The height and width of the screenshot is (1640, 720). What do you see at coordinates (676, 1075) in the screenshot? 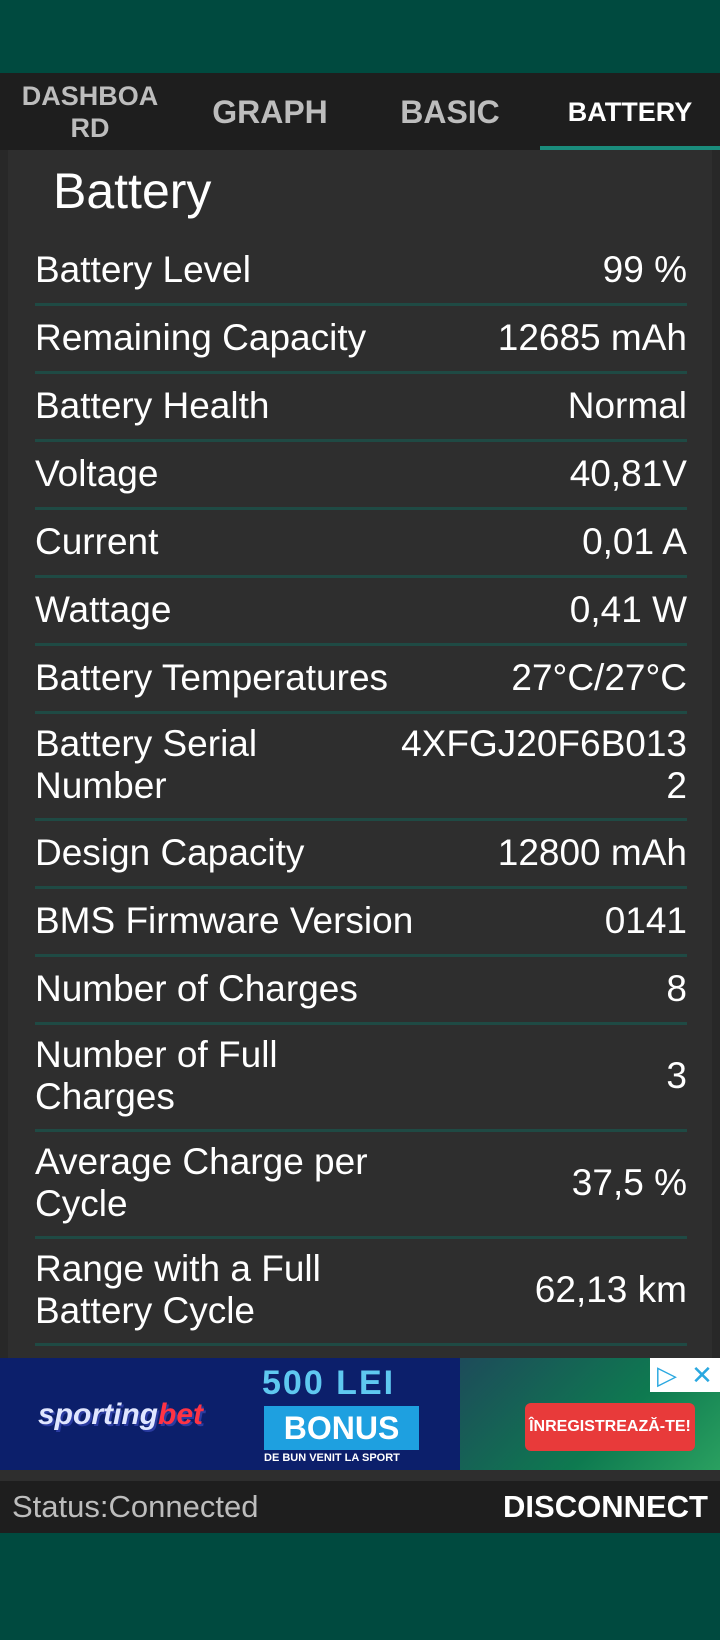
I see `info-value: 3` at bounding box center [676, 1075].